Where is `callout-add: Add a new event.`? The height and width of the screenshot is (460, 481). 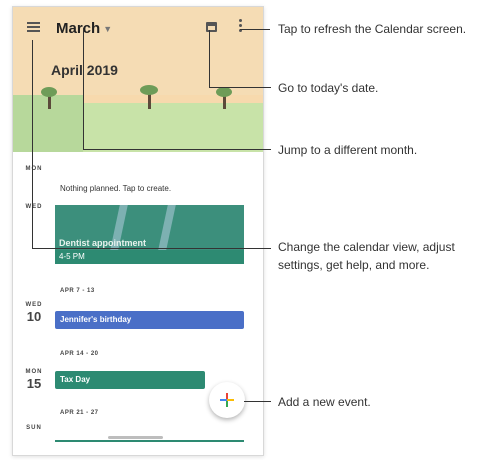 callout-add: Add a new event. is located at coordinates (324, 402).